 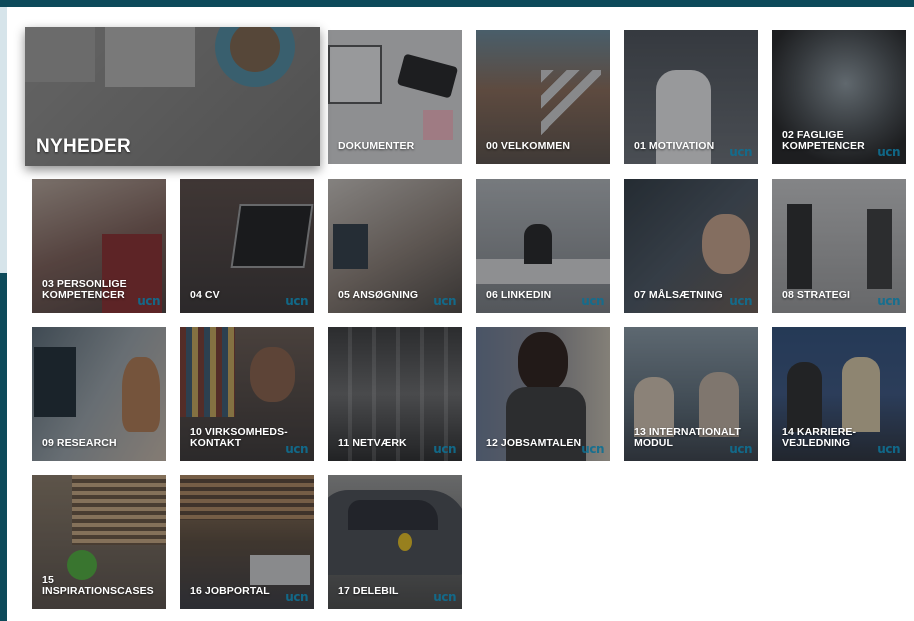 I want to click on tile-dokumenter: DOKUMENTER, so click(x=395, y=97).